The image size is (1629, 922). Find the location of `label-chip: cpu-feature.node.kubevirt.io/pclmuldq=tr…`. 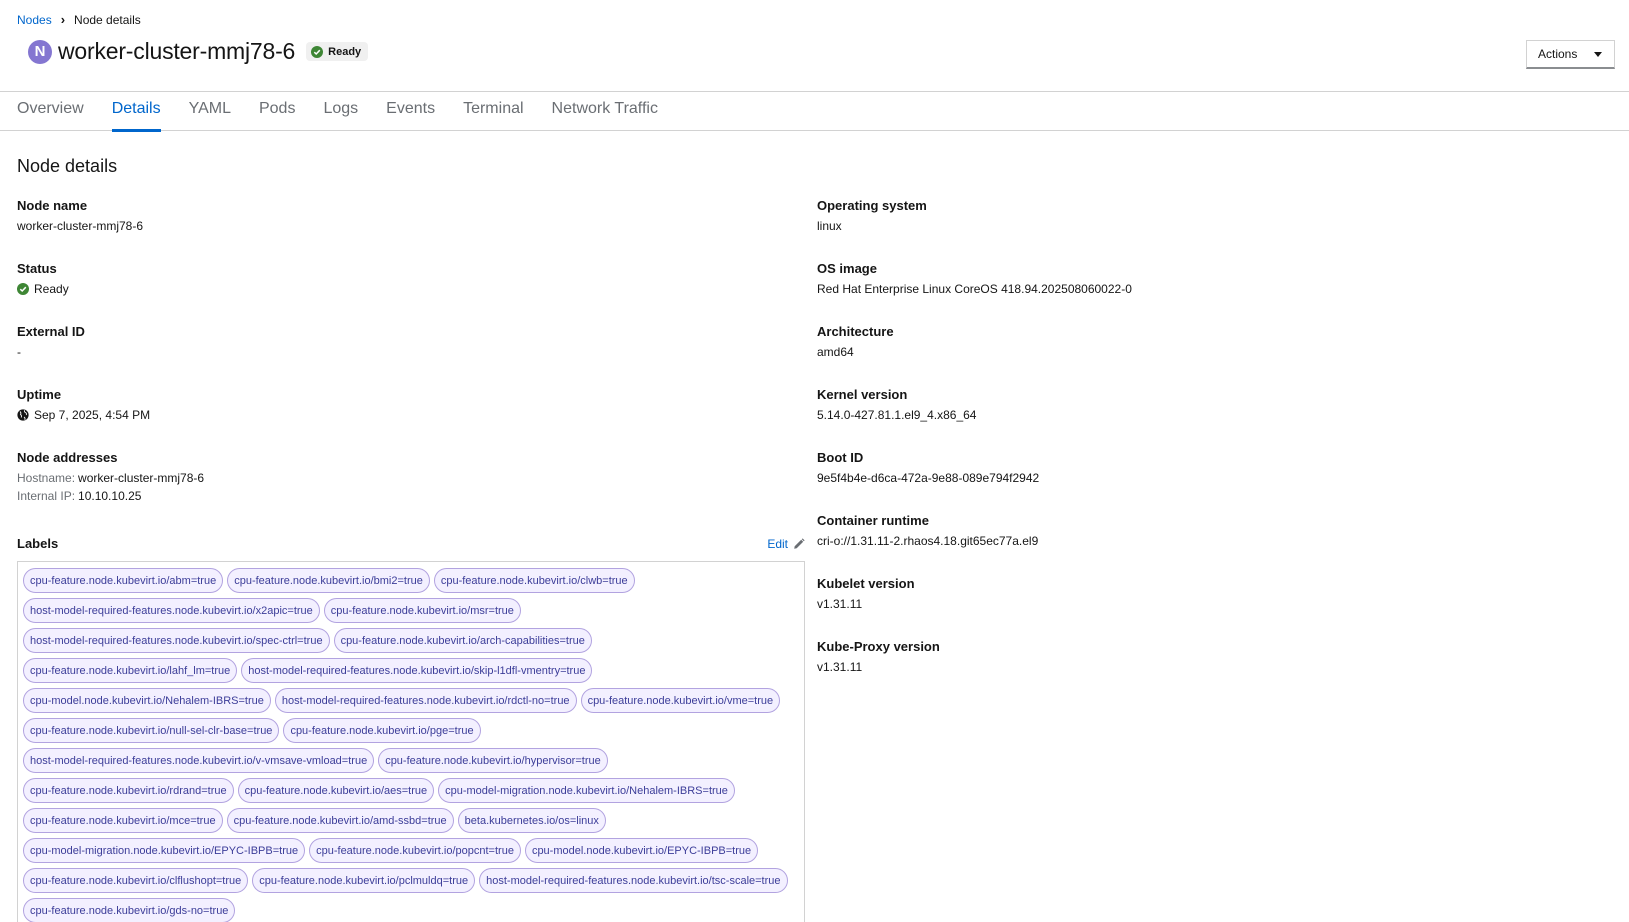

label-chip: cpu-feature.node.kubevirt.io/pclmuldq=tr… is located at coordinates (364, 880).